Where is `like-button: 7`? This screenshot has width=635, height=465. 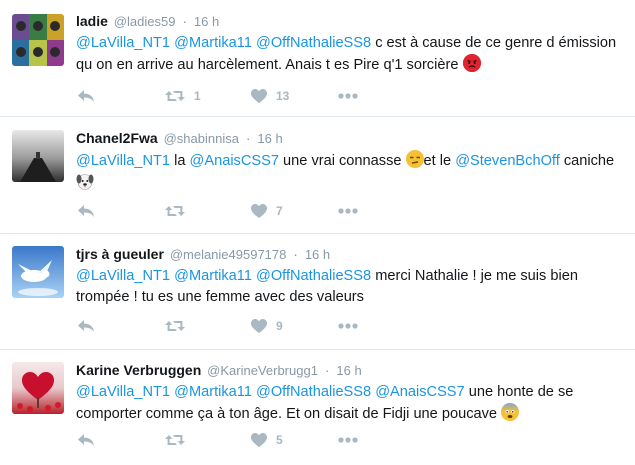
like-button: 7 is located at coordinates (294, 211).